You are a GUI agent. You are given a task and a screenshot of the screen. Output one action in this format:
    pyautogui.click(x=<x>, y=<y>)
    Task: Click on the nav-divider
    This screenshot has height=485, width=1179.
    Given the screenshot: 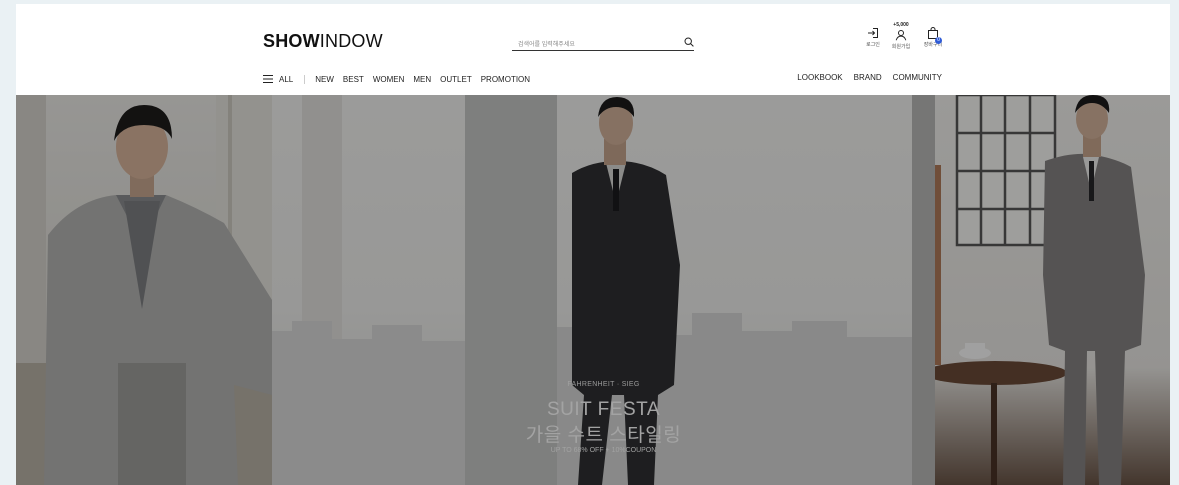 What is the action you would take?
    pyautogui.click(x=305, y=79)
    